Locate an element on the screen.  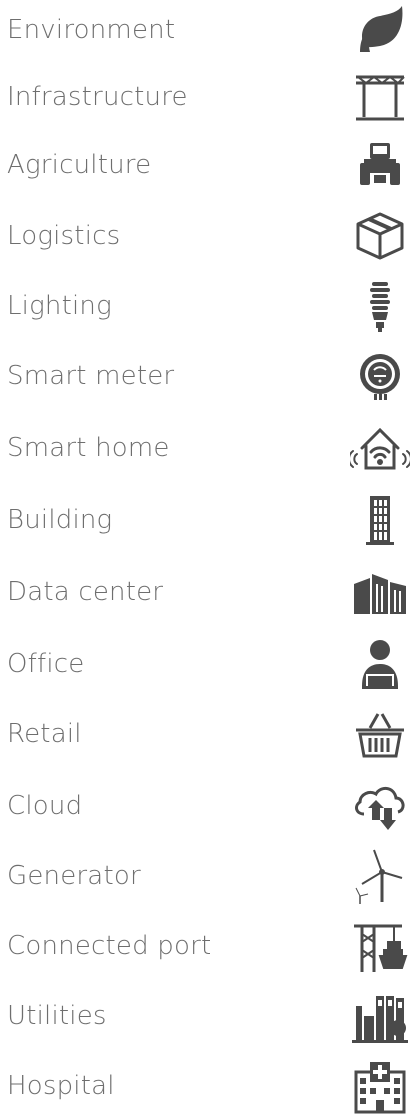
package-icon is located at coordinates (380, 236).